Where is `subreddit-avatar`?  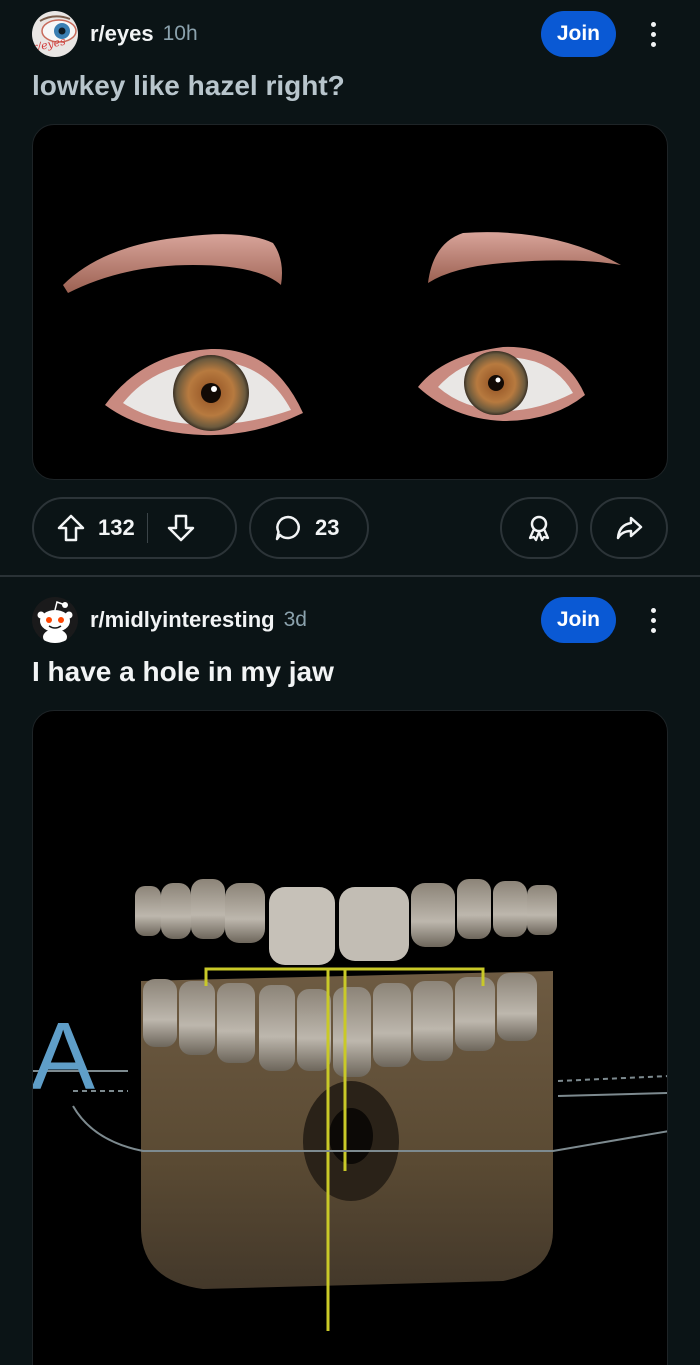
subreddit-avatar is located at coordinates (55, 620).